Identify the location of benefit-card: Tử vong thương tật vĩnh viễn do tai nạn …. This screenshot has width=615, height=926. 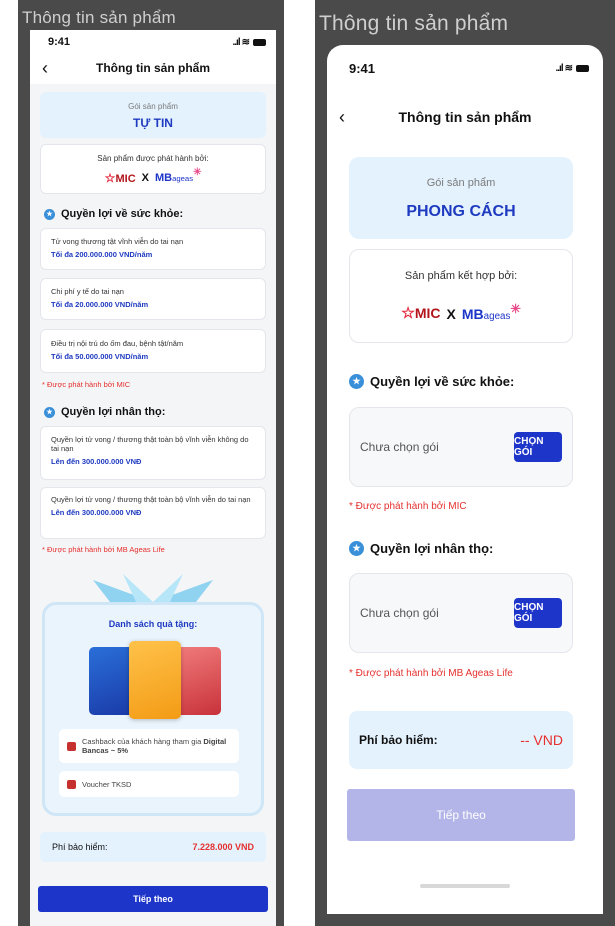
(153, 249).